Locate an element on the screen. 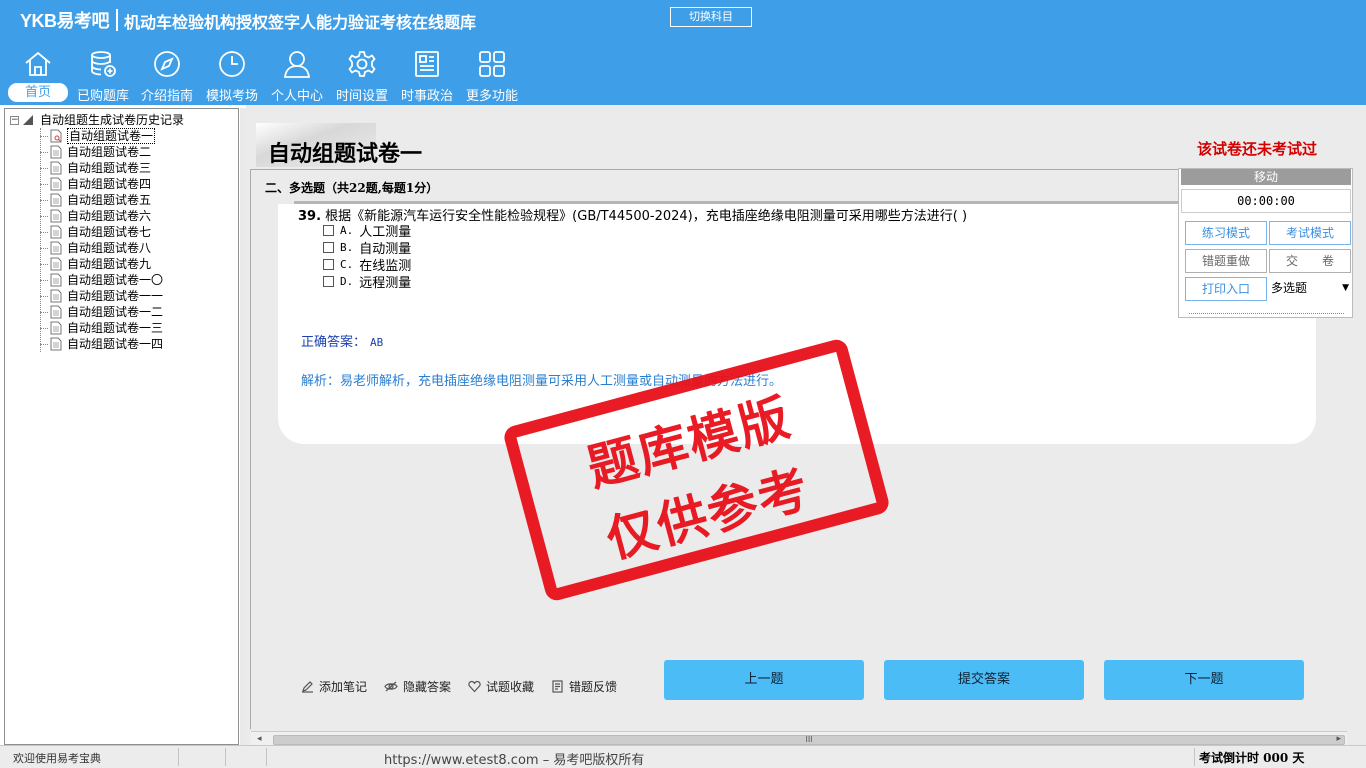 The height and width of the screenshot is (768, 1366). scrollbar-thumb: III is located at coordinates (809, 740).